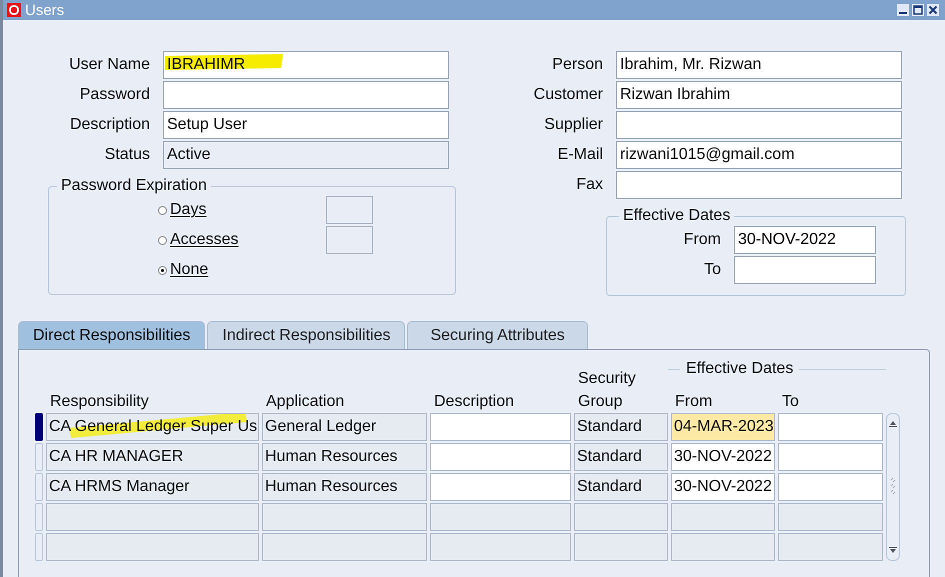  I want to click on app-logo-icon, so click(14, 10).